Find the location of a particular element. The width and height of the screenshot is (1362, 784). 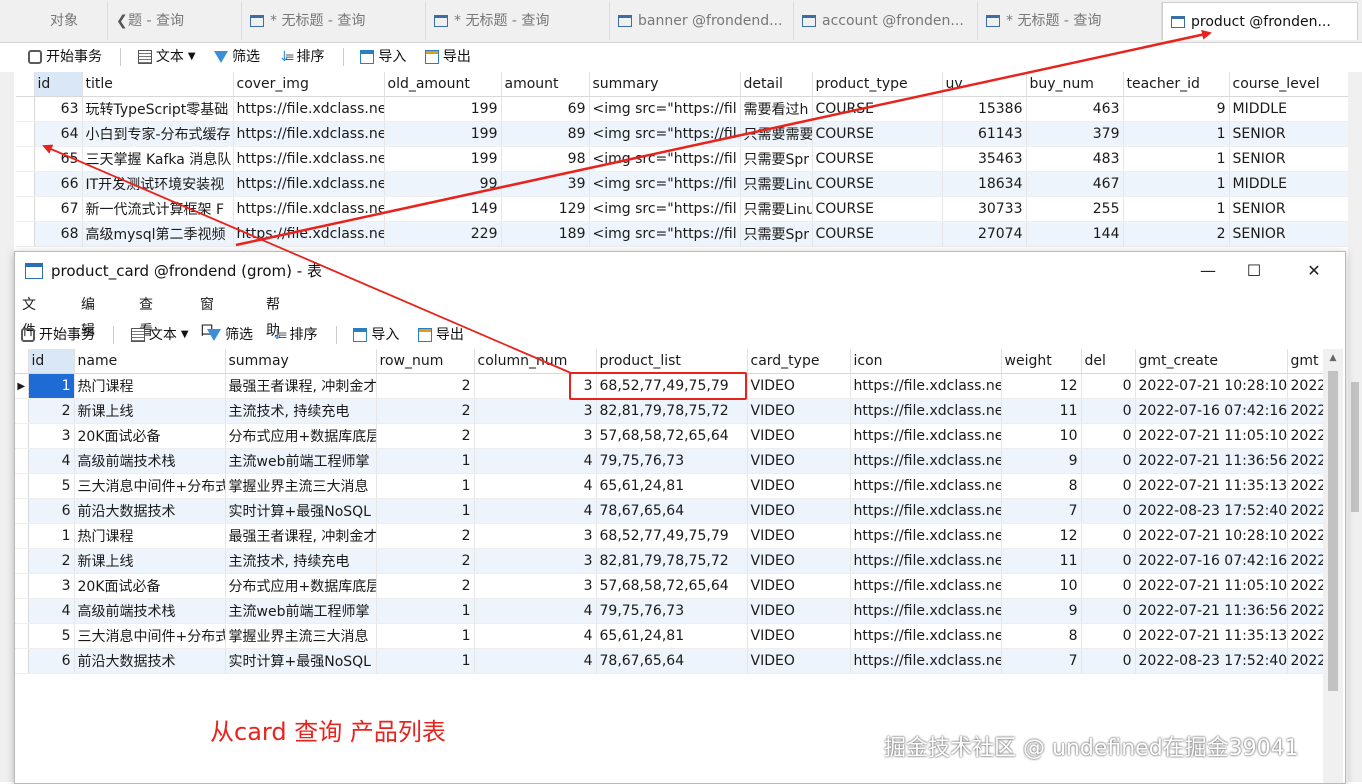

column-header: summary is located at coordinates (665, 84).